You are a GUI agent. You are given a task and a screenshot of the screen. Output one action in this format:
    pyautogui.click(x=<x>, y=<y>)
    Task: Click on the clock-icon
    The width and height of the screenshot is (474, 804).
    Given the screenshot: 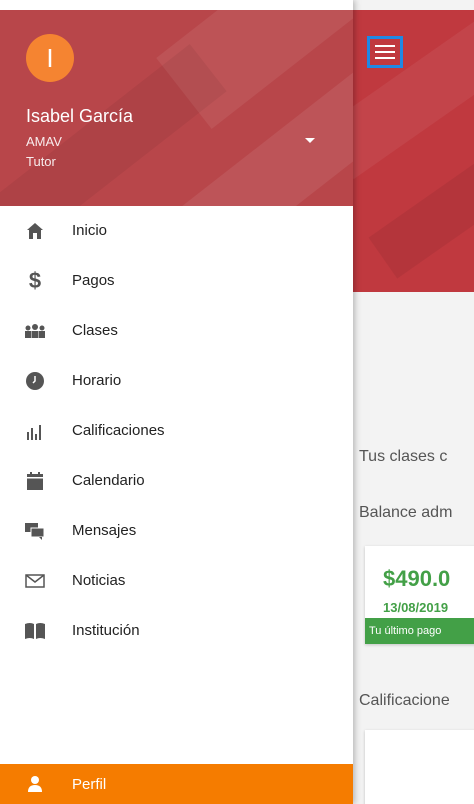 What is the action you would take?
    pyautogui.click(x=35, y=381)
    